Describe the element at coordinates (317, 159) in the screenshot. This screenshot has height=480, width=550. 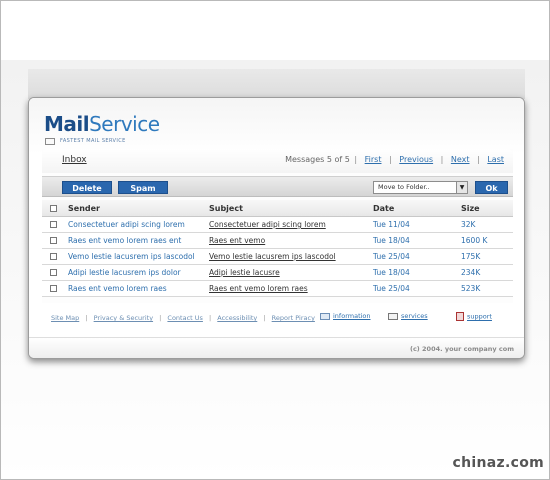
I see `messages-count: Messages 5 of 5` at that location.